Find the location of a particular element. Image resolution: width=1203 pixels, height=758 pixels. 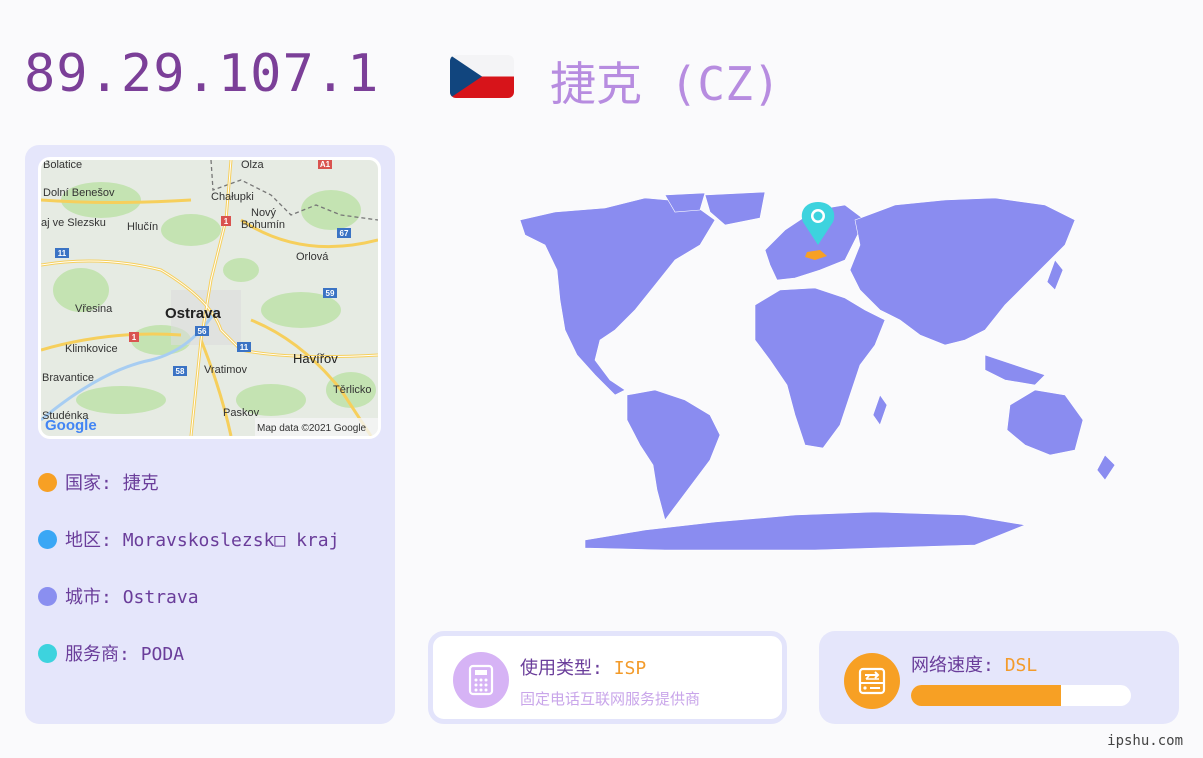

map-label: Nový is located at coordinates (264, 213).